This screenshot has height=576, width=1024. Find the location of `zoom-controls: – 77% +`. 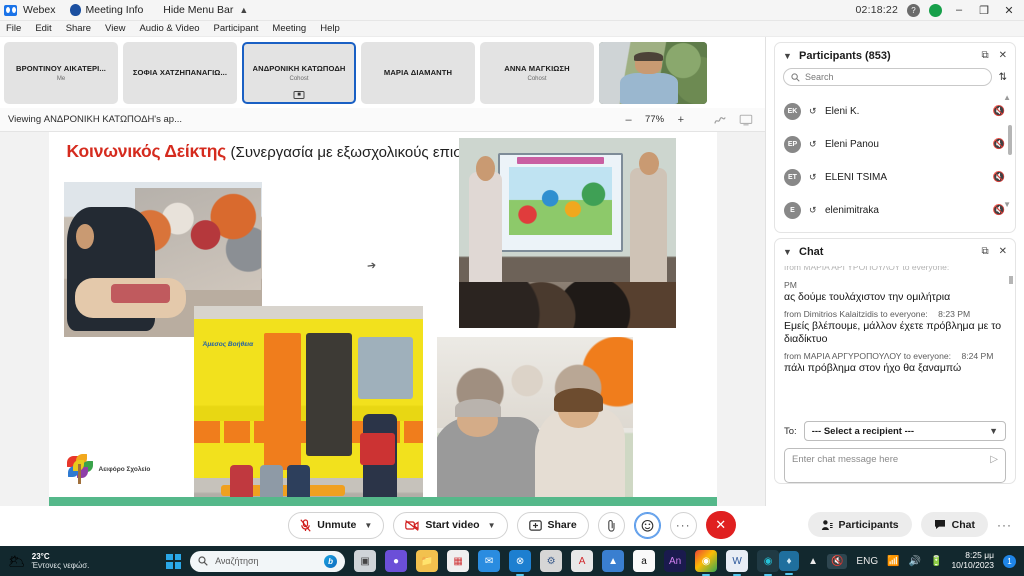

zoom-controls: – 77% + is located at coordinates (691, 120).